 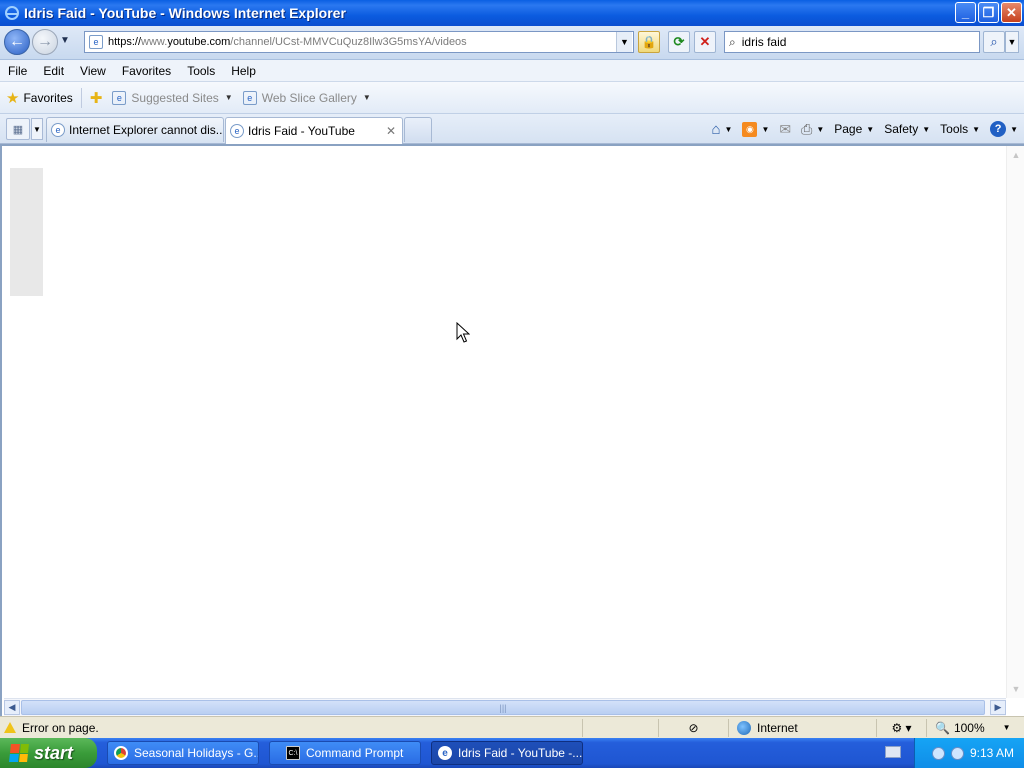 What do you see at coordinates (18, 129) in the screenshot?
I see `quick-tabs-button: ▦` at bounding box center [18, 129].